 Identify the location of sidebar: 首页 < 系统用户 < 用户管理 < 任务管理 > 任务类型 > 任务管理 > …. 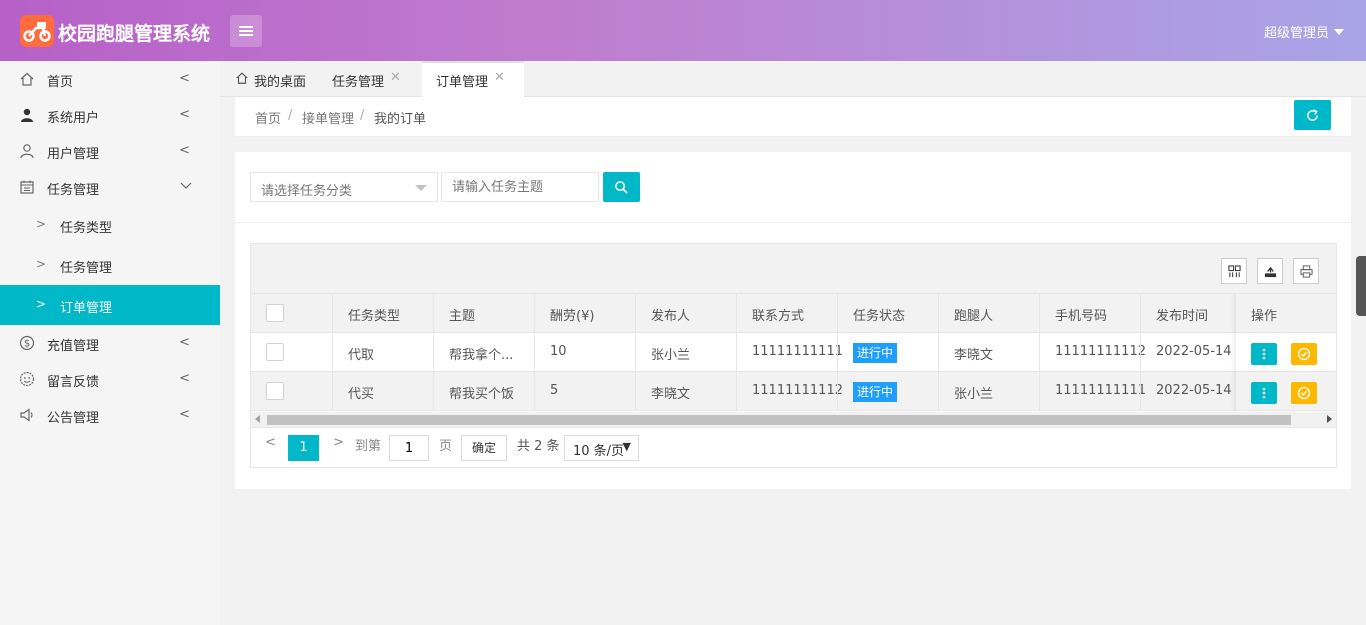
(110, 343).